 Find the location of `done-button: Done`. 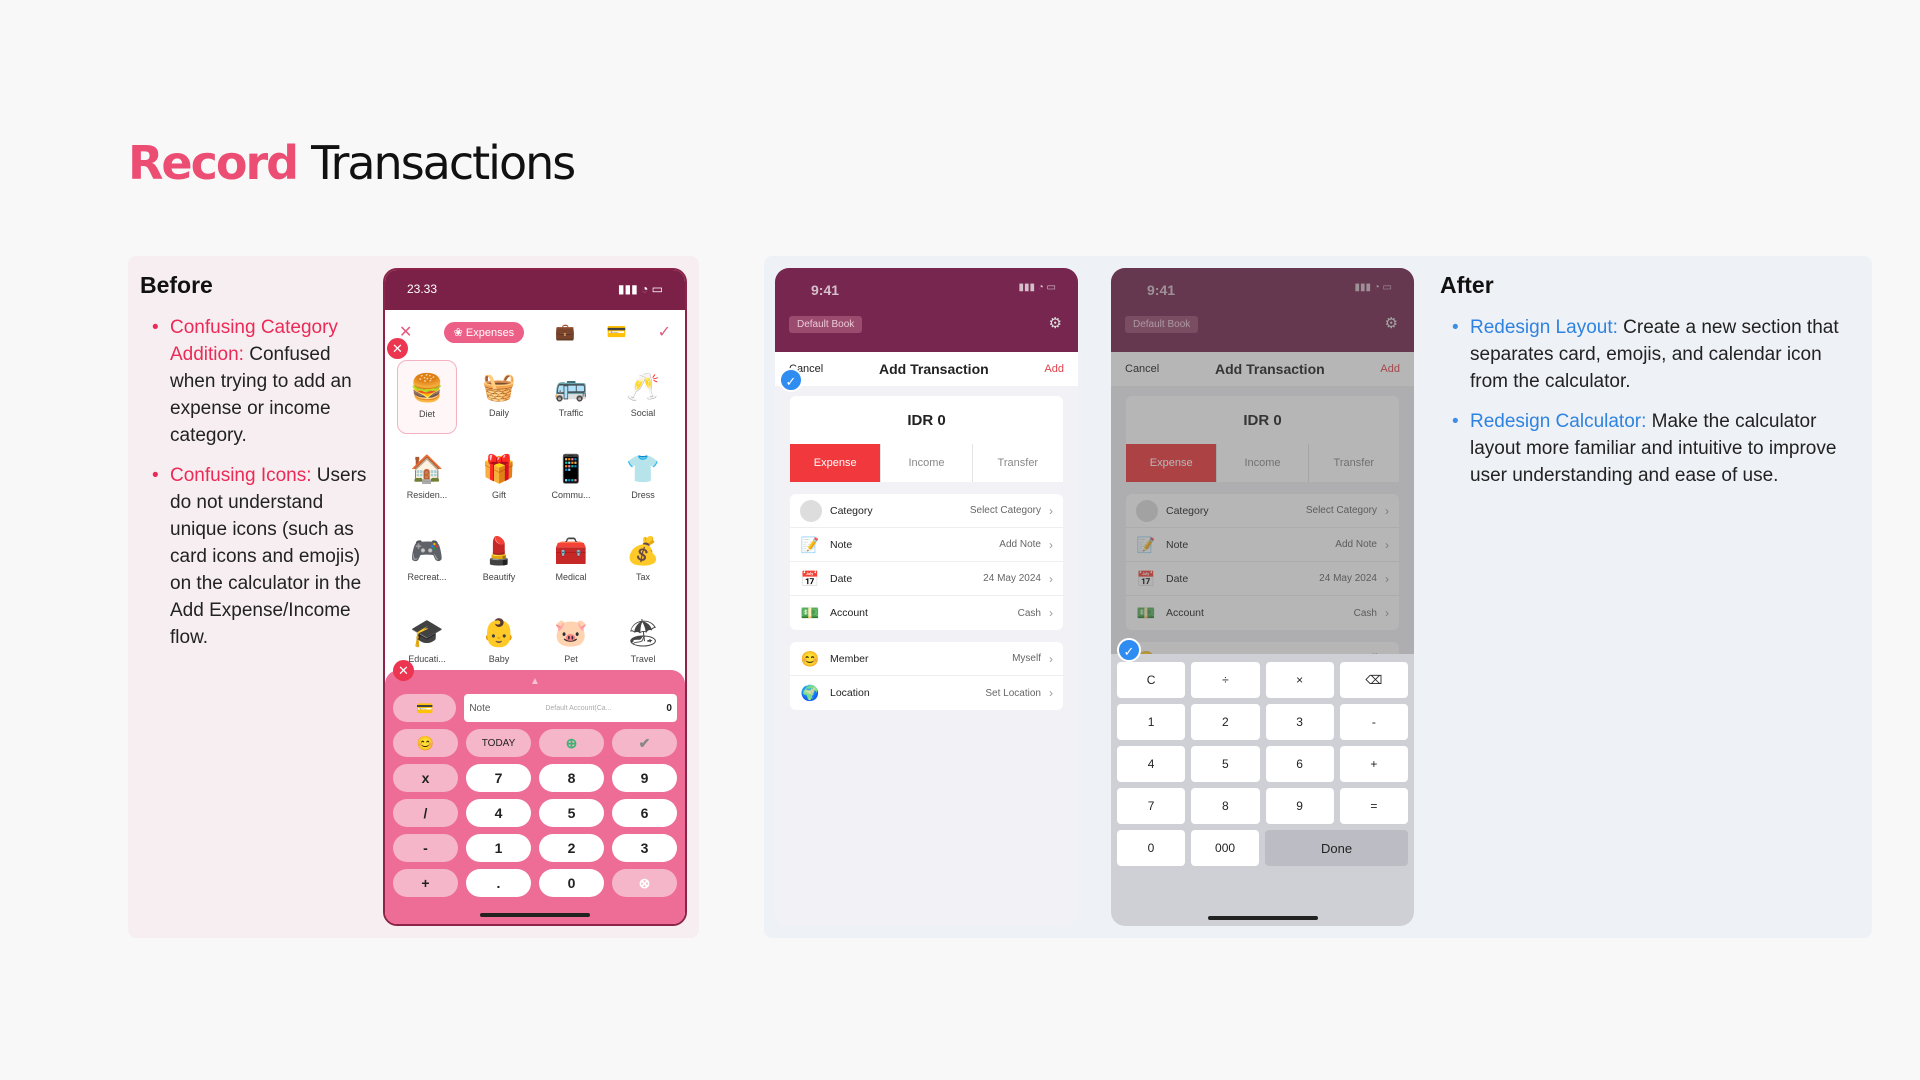

done-button: Done is located at coordinates (1336, 848).